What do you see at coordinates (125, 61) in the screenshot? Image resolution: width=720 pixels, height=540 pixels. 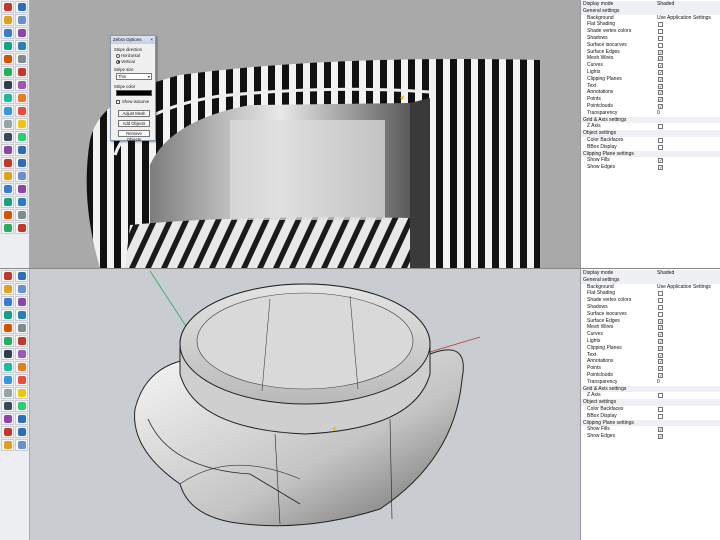 I see `vertical-radio: Vertical` at bounding box center [125, 61].